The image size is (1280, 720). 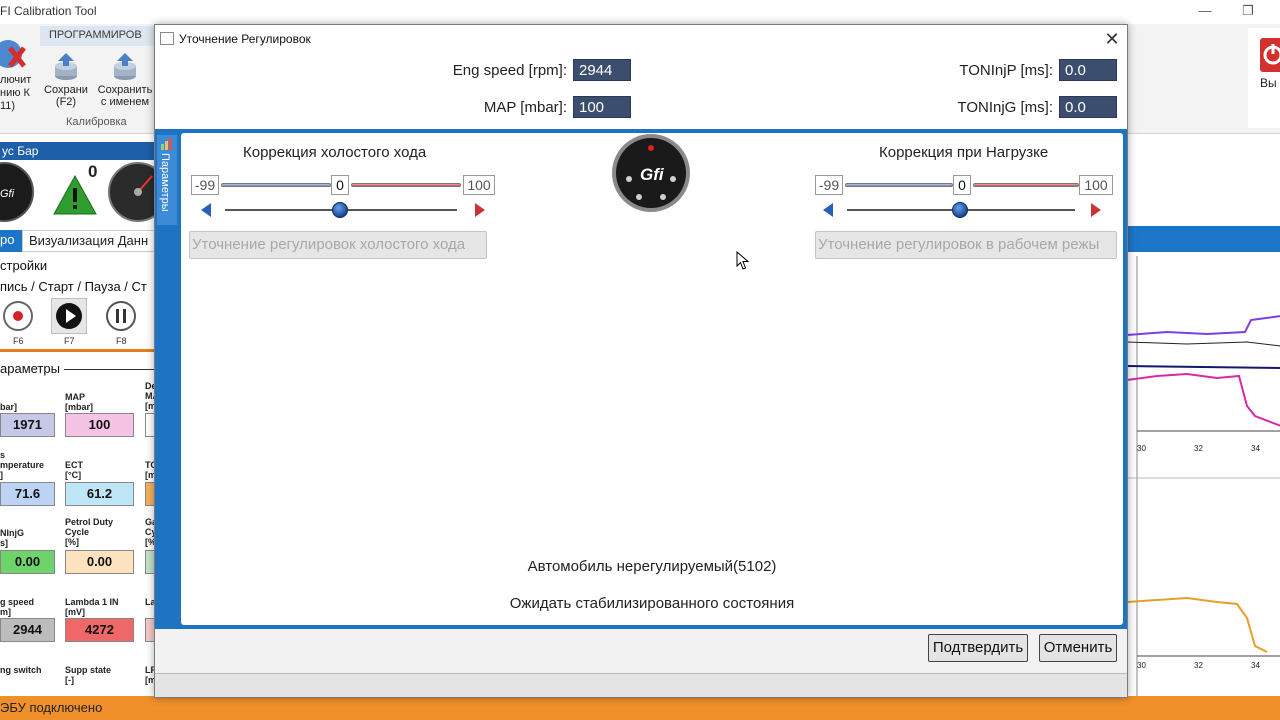 I want to click on load-increase-arrow-icon, so click(x=1096, y=210).